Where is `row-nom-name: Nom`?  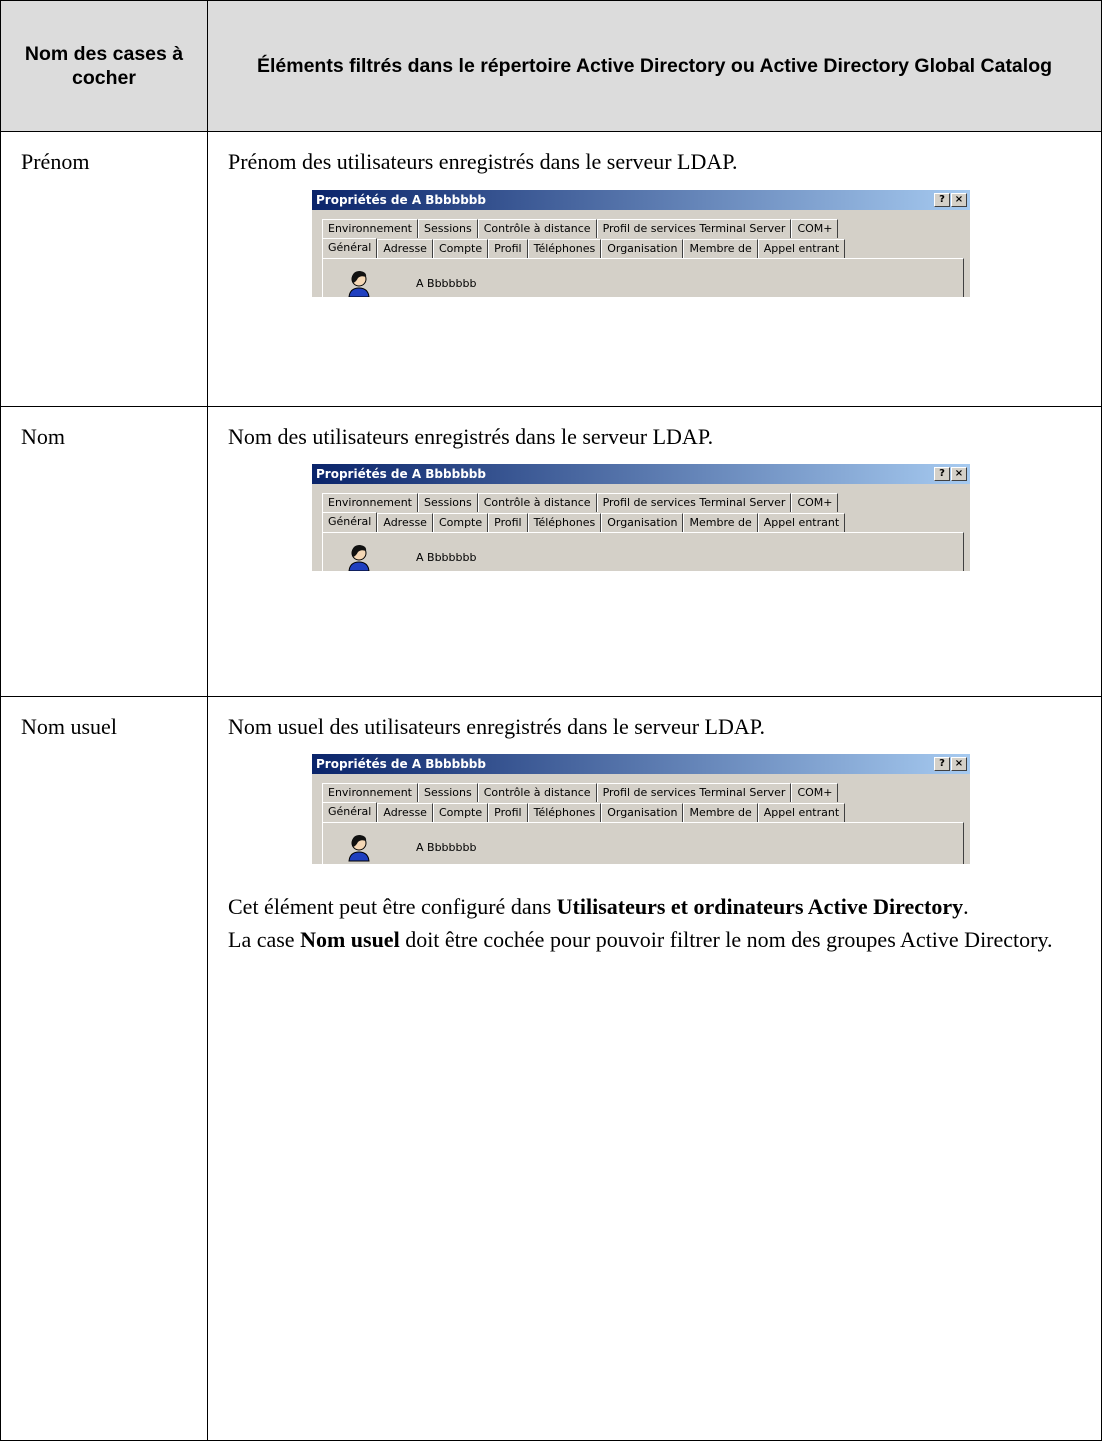
row-nom-name: Nom is located at coordinates (43, 436).